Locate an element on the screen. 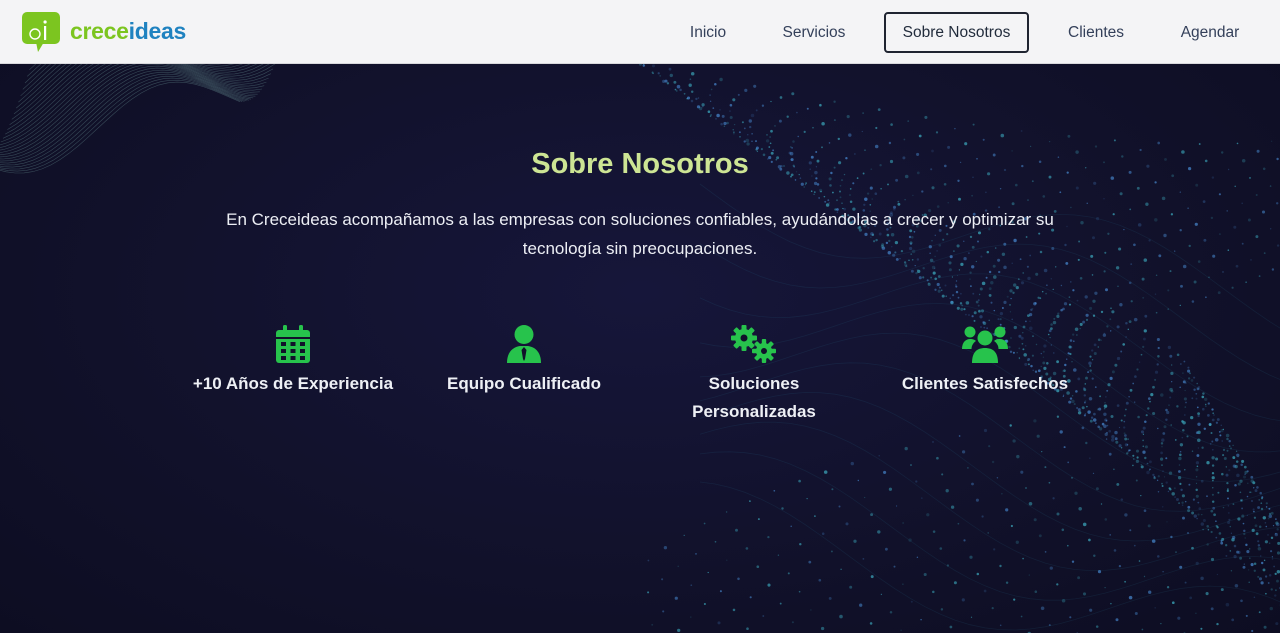 The image size is (1280, 633). brand-logo: creceideas is located at coordinates (104, 32).